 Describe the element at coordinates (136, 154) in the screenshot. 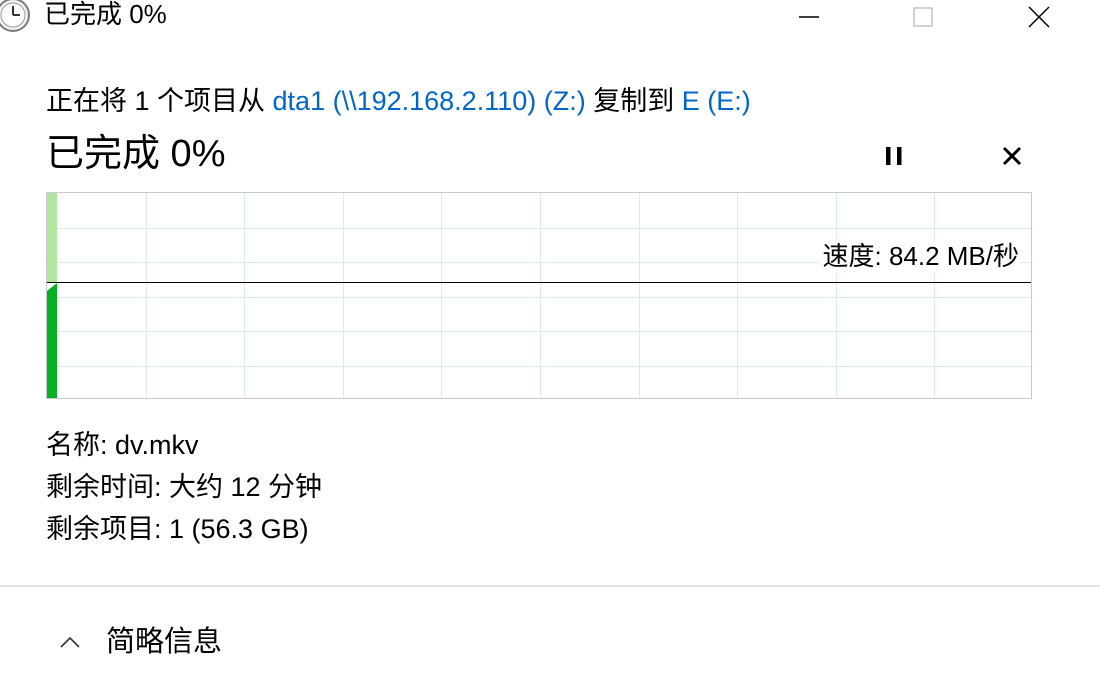

I see `progress-percentage: 已完成 0%` at that location.